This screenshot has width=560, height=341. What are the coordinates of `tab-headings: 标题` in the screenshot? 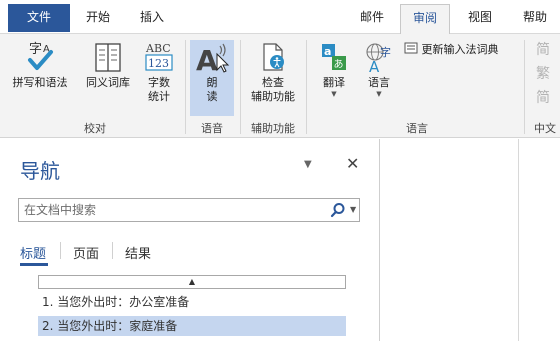 It's located at (33, 252).